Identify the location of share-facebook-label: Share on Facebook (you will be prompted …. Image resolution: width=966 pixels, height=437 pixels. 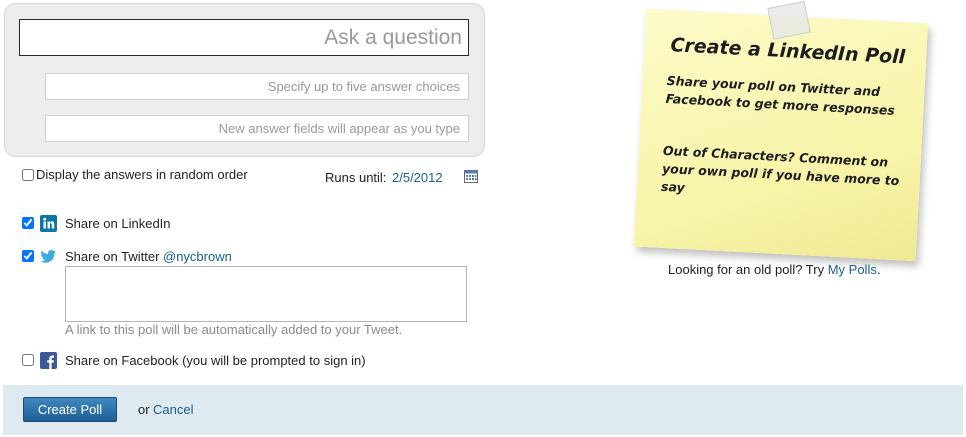
(215, 360).